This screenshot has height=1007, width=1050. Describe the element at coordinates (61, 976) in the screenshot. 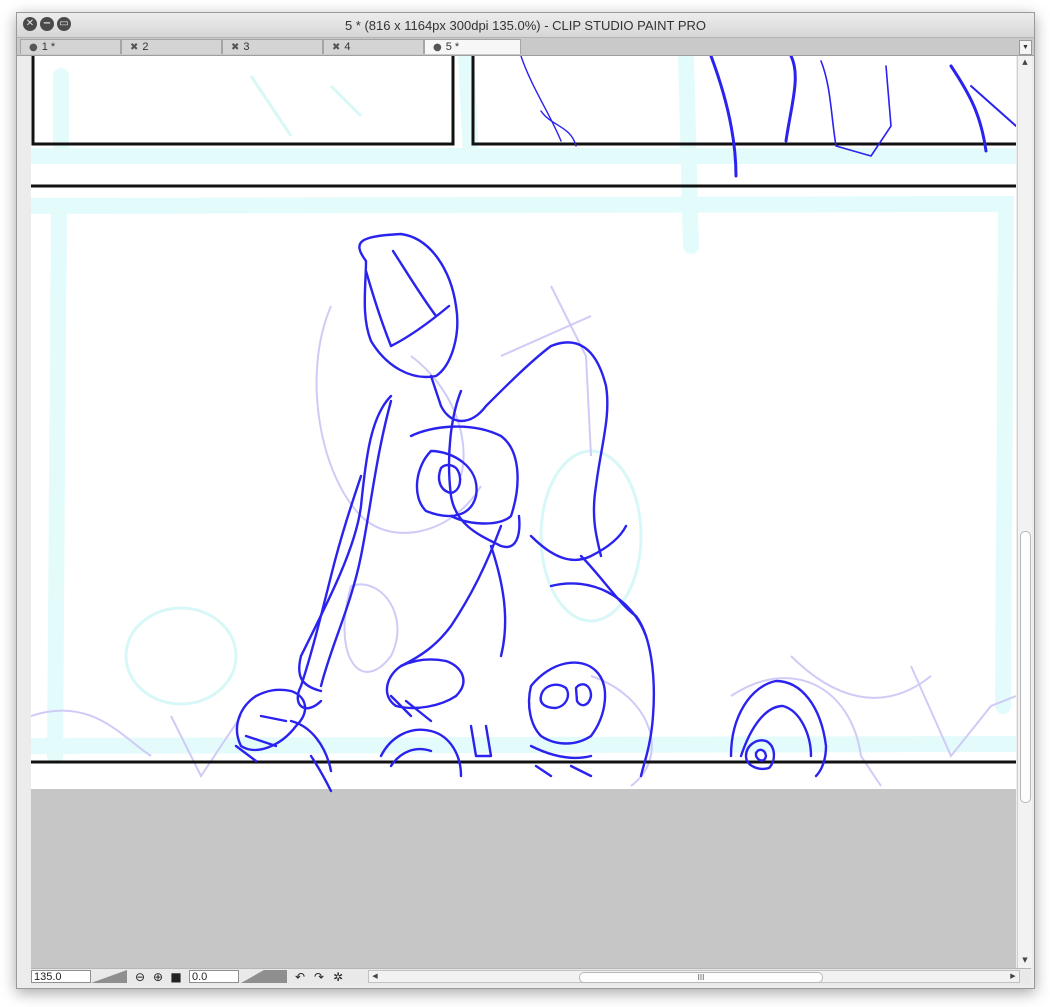

I see `zoom-field: 135.0` at that location.